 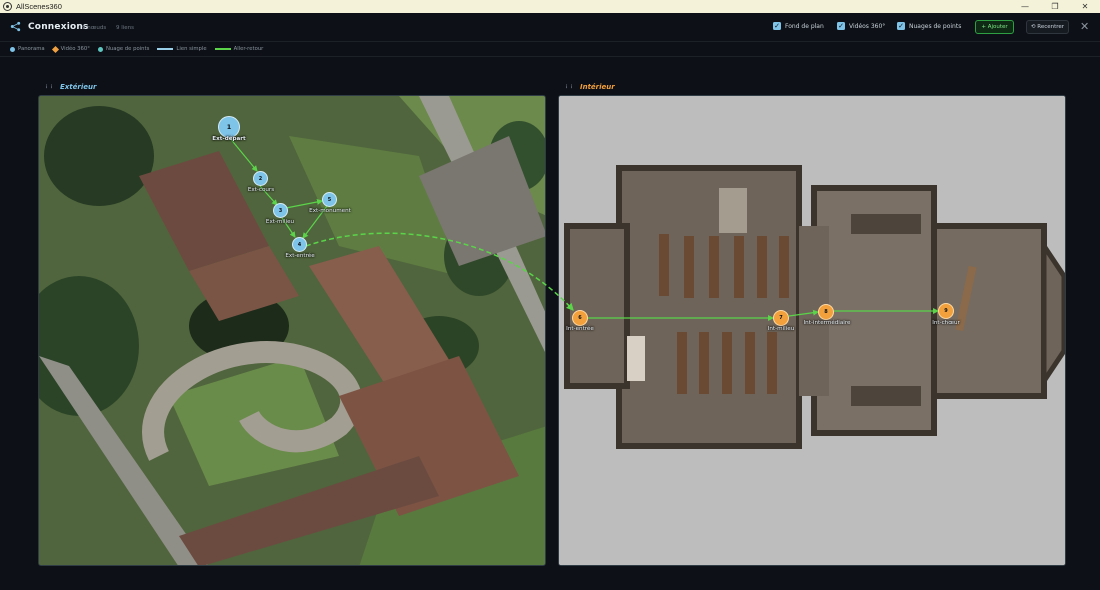 I want to click on node-2-label: Ext-cours, so click(x=261, y=190).